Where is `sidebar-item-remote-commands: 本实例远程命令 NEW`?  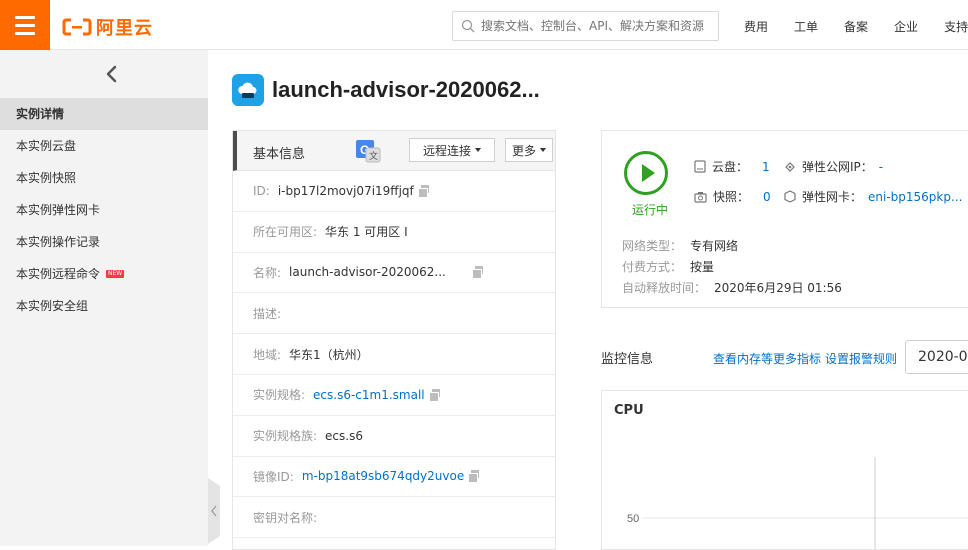 sidebar-item-remote-commands: 本实例远程命令 NEW is located at coordinates (104, 274).